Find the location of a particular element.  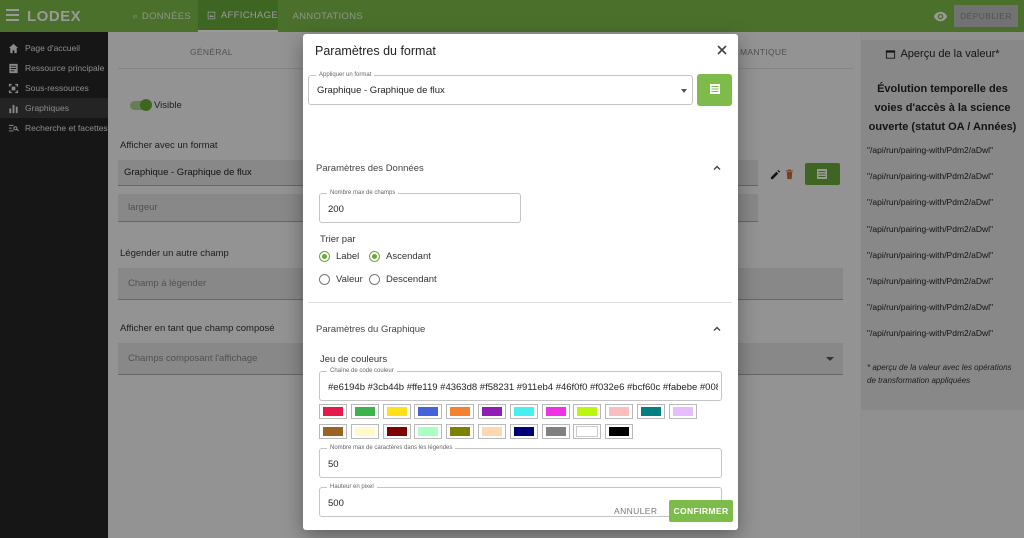

sort-ascending-radio: Ascendant is located at coordinates (400, 256).